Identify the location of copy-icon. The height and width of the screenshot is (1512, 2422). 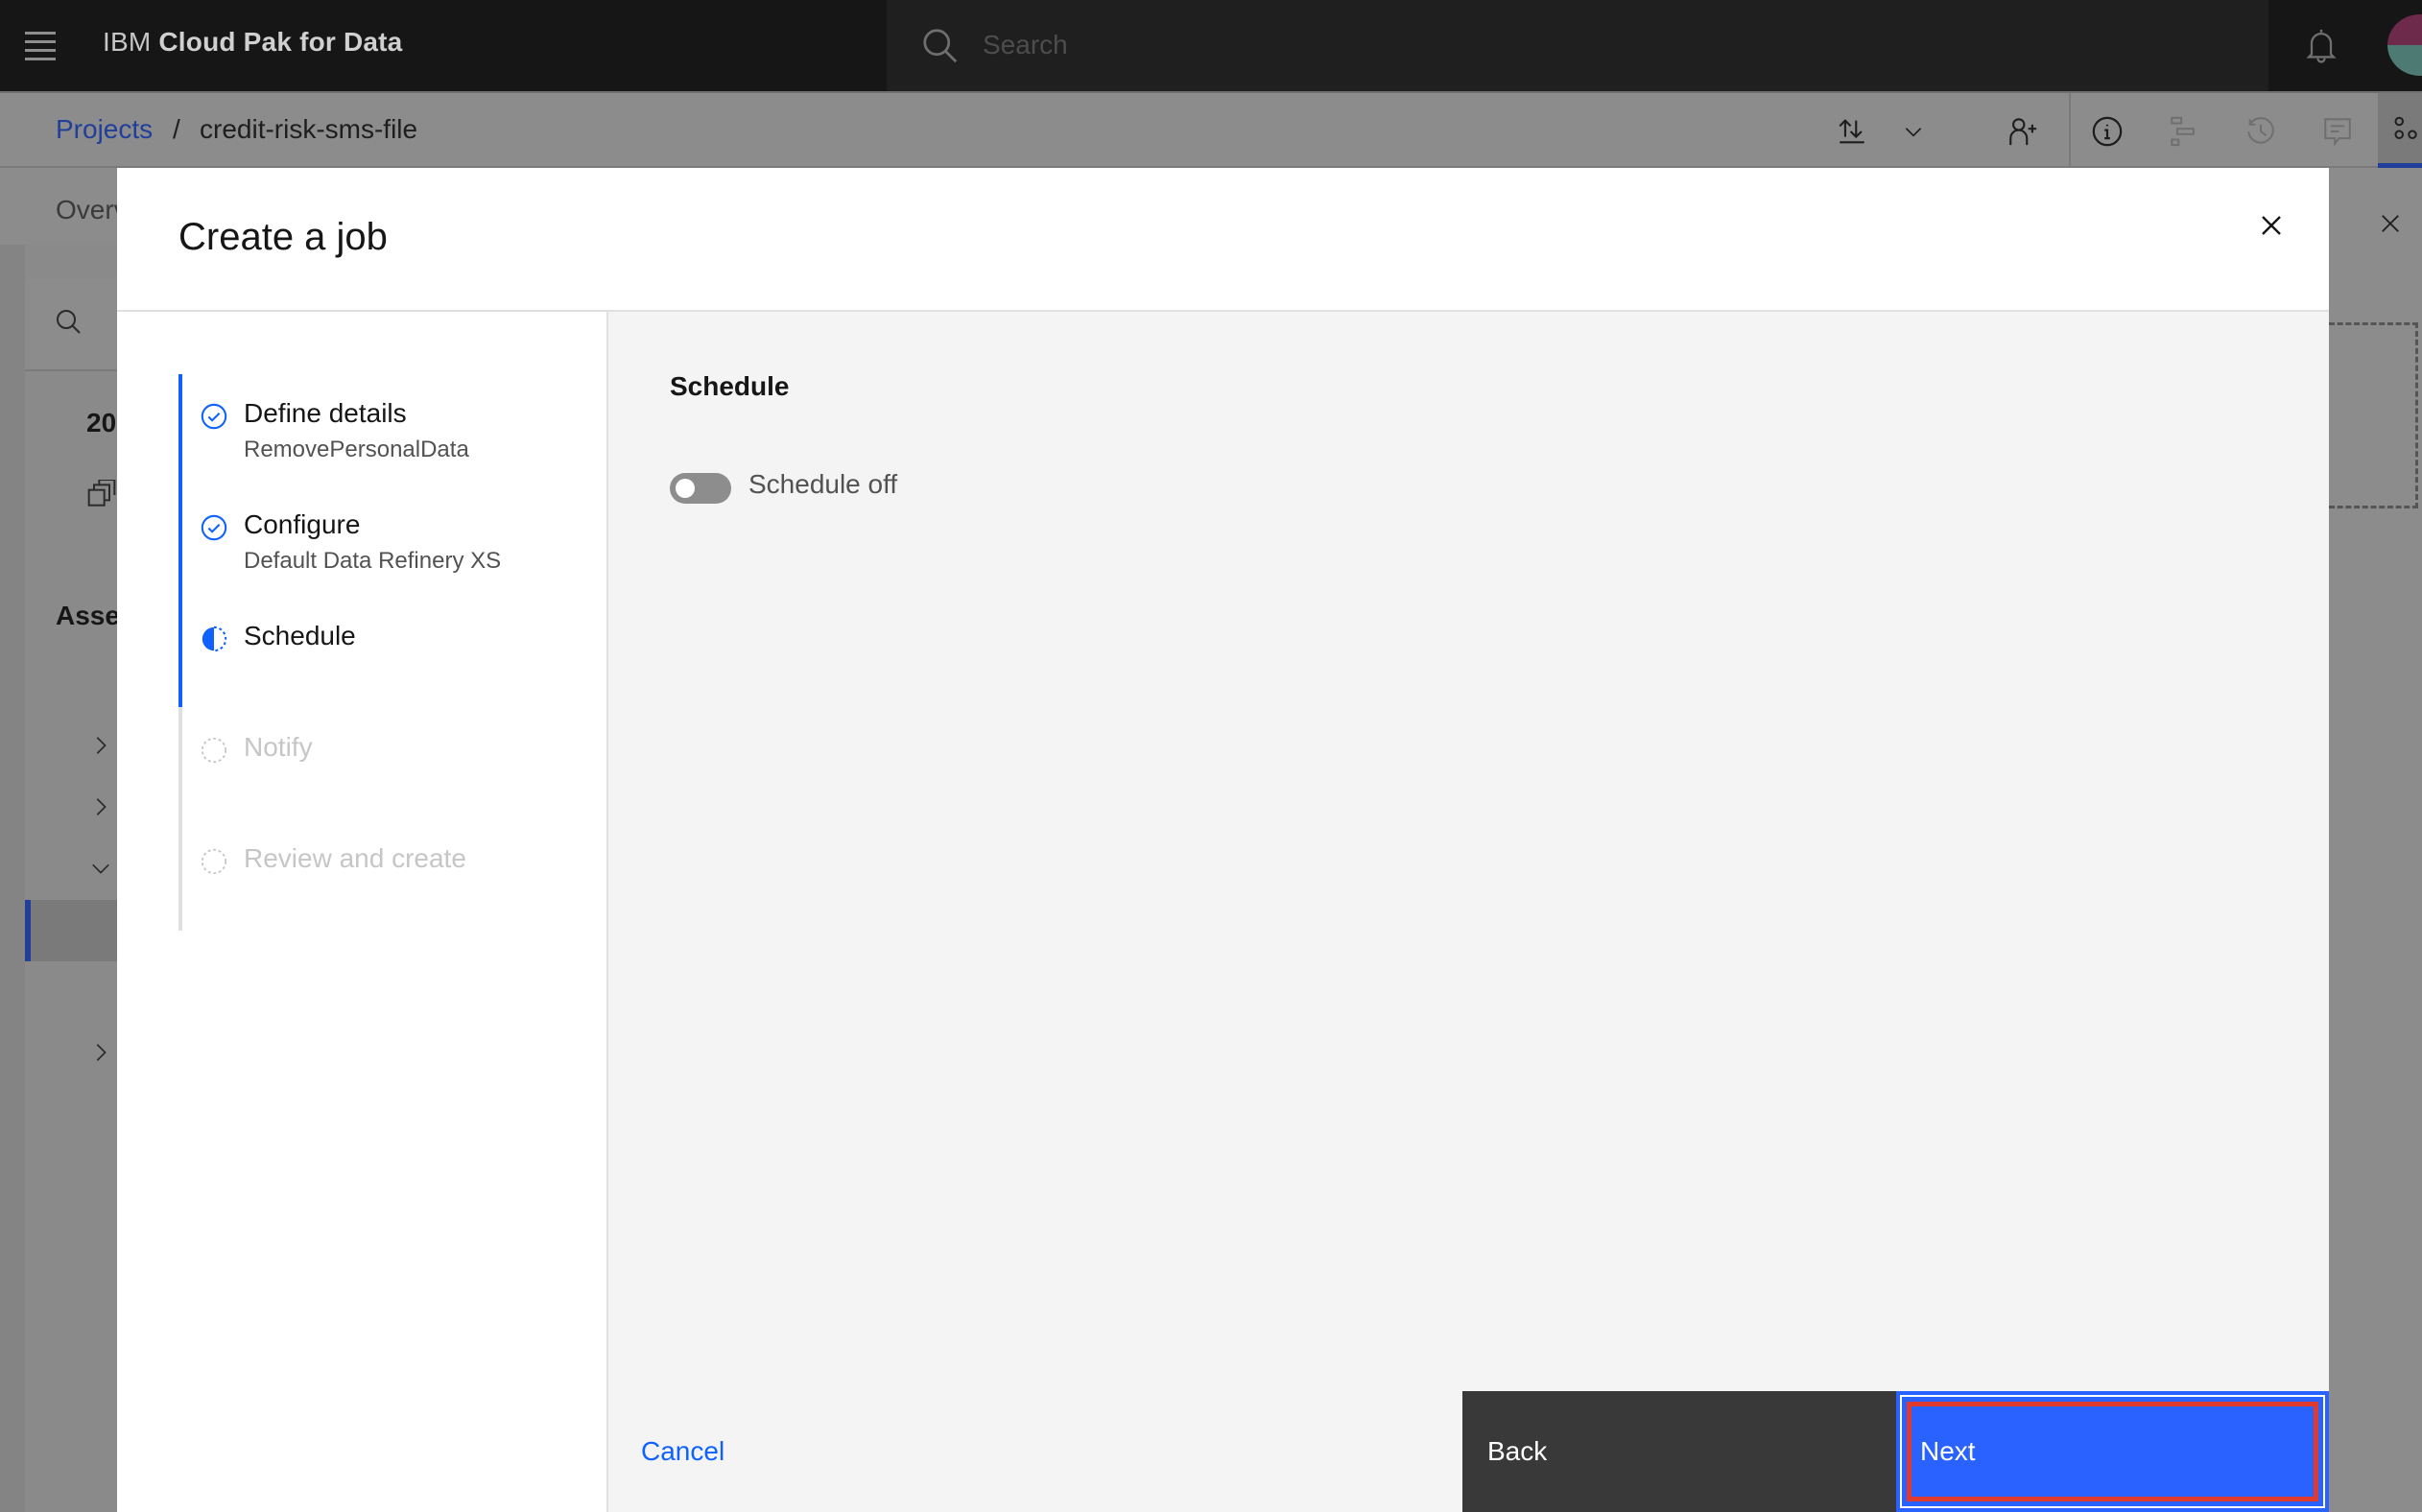
(102, 495).